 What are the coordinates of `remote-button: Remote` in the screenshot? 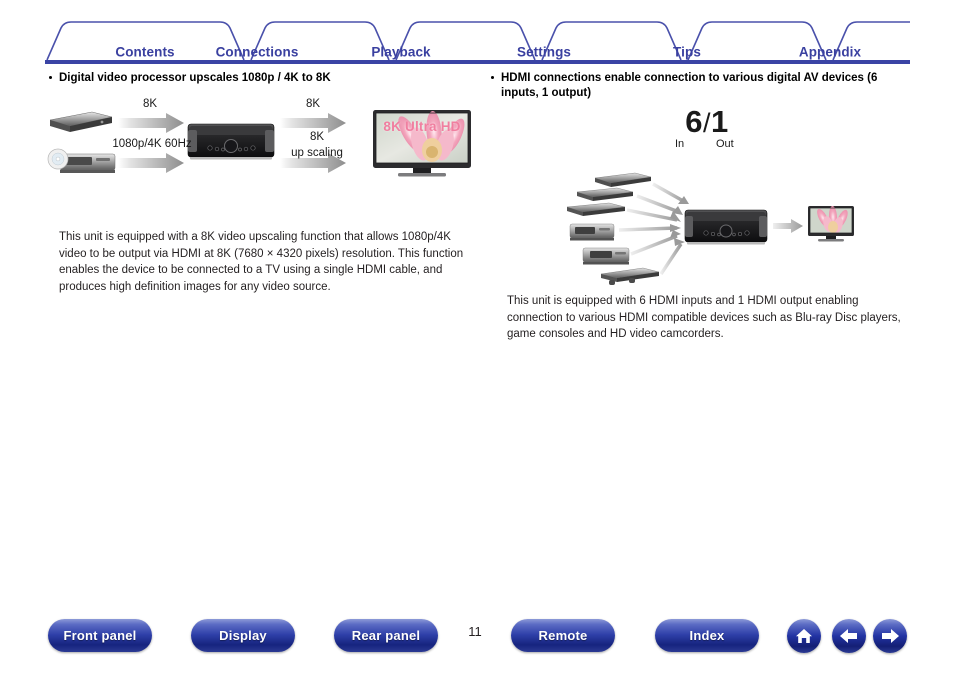 It's located at (563, 635).